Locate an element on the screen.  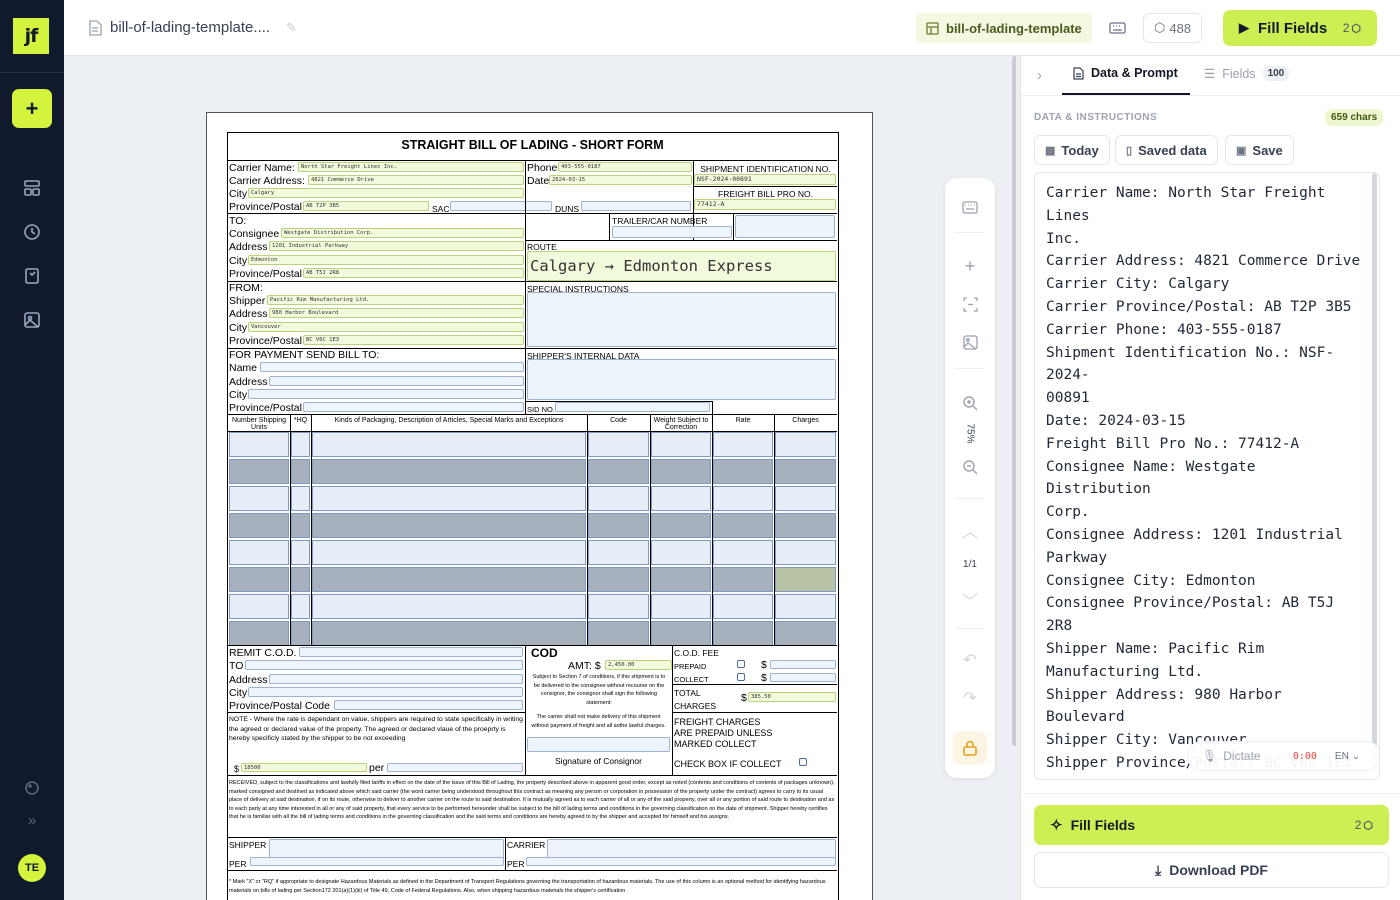
field-ship-city: Vancouver is located at coordinates (386, 327).